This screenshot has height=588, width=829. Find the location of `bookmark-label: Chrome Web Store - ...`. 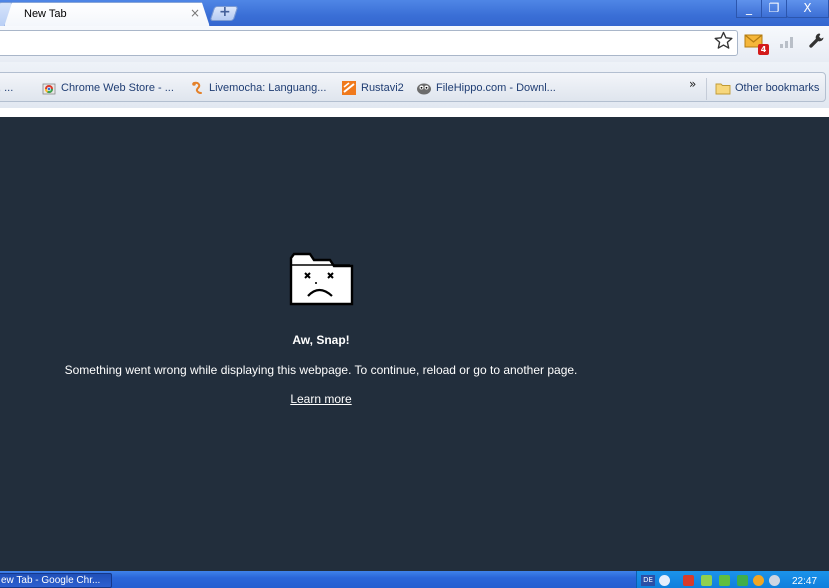

bookmark-label: Chrome Web Store - ... is located at coordinates (117, 88).